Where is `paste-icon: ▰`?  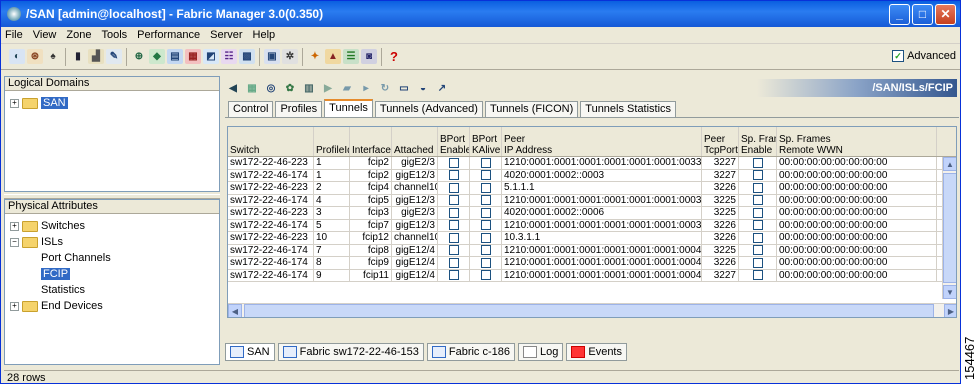 paste-icon: ▰ is located at coordinates (347, 88).